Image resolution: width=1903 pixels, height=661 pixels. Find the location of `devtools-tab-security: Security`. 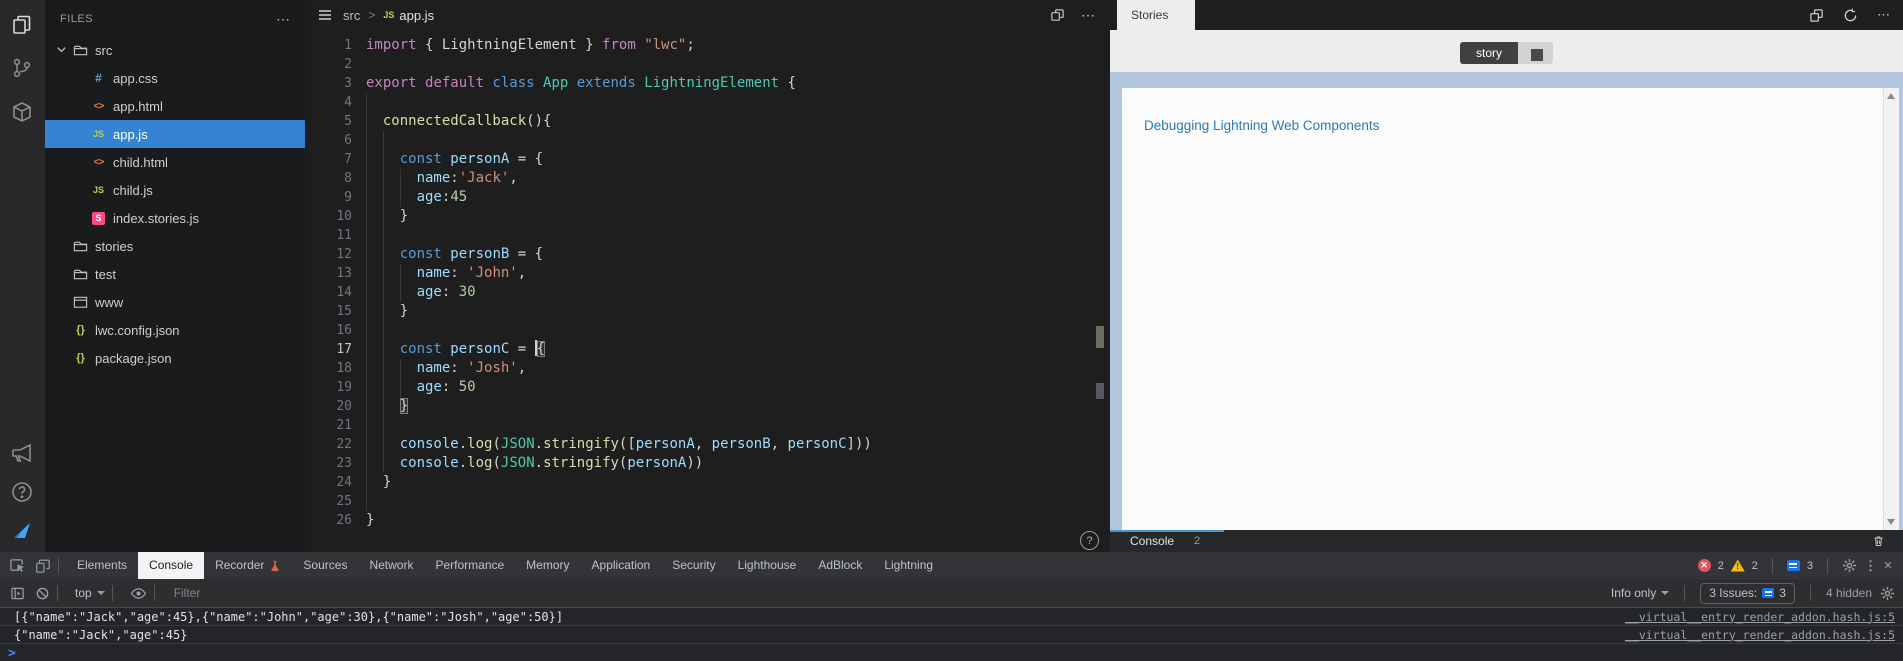

devtools-tab-security: Security is located at coordinates (693, 565).